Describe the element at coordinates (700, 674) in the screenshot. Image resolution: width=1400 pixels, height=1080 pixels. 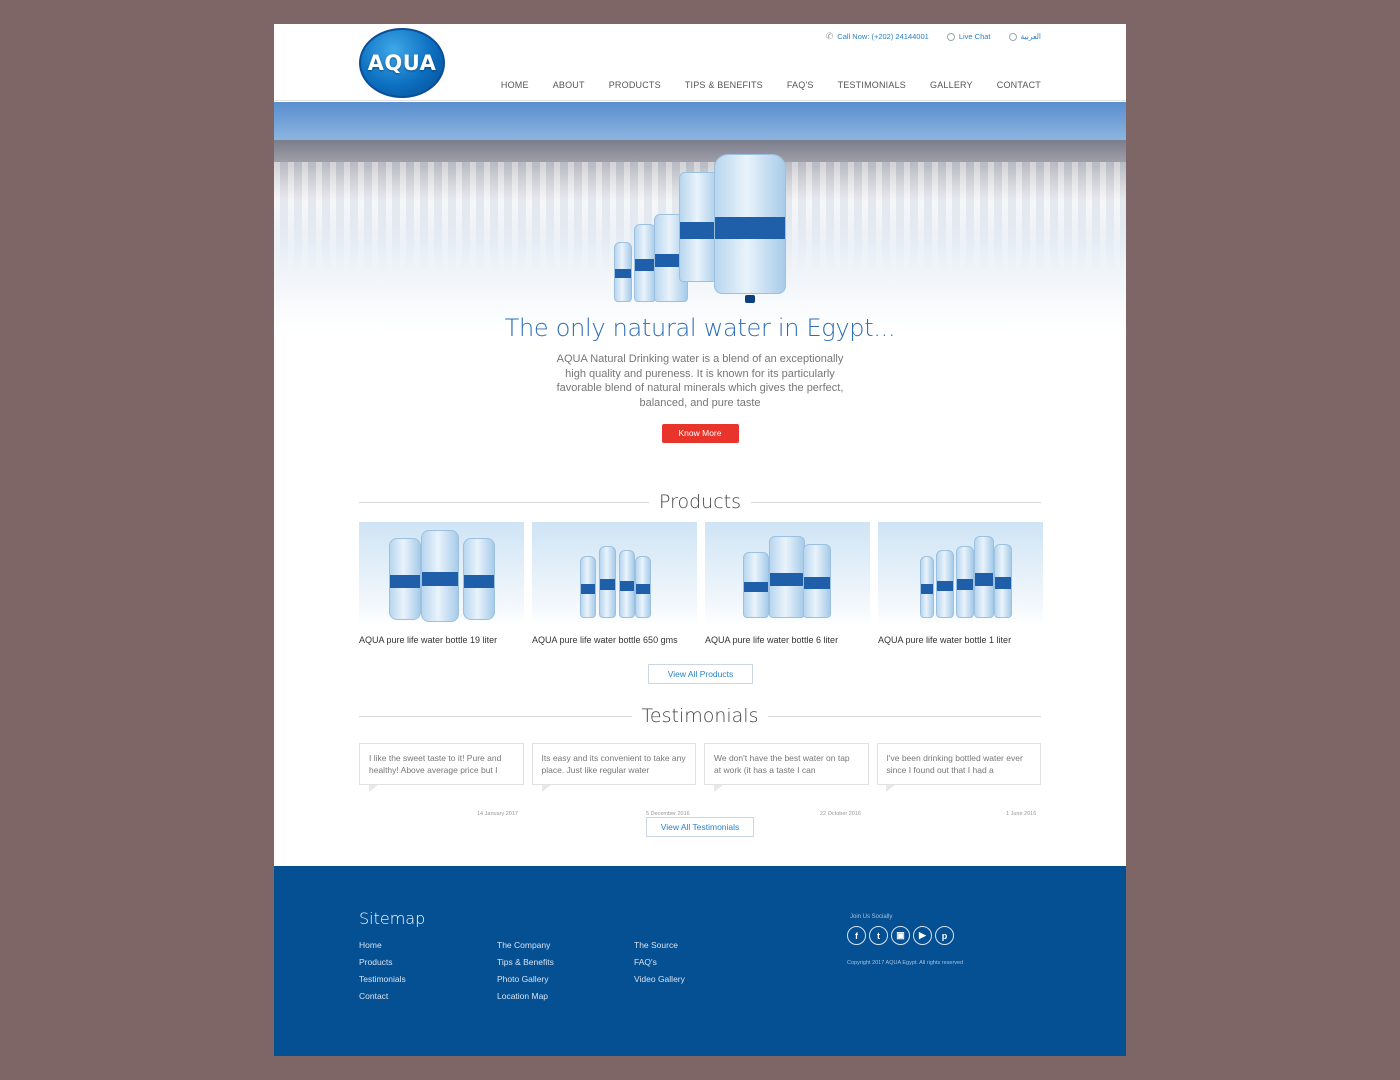
I see `view-all-products-button: View All Products` at that location.